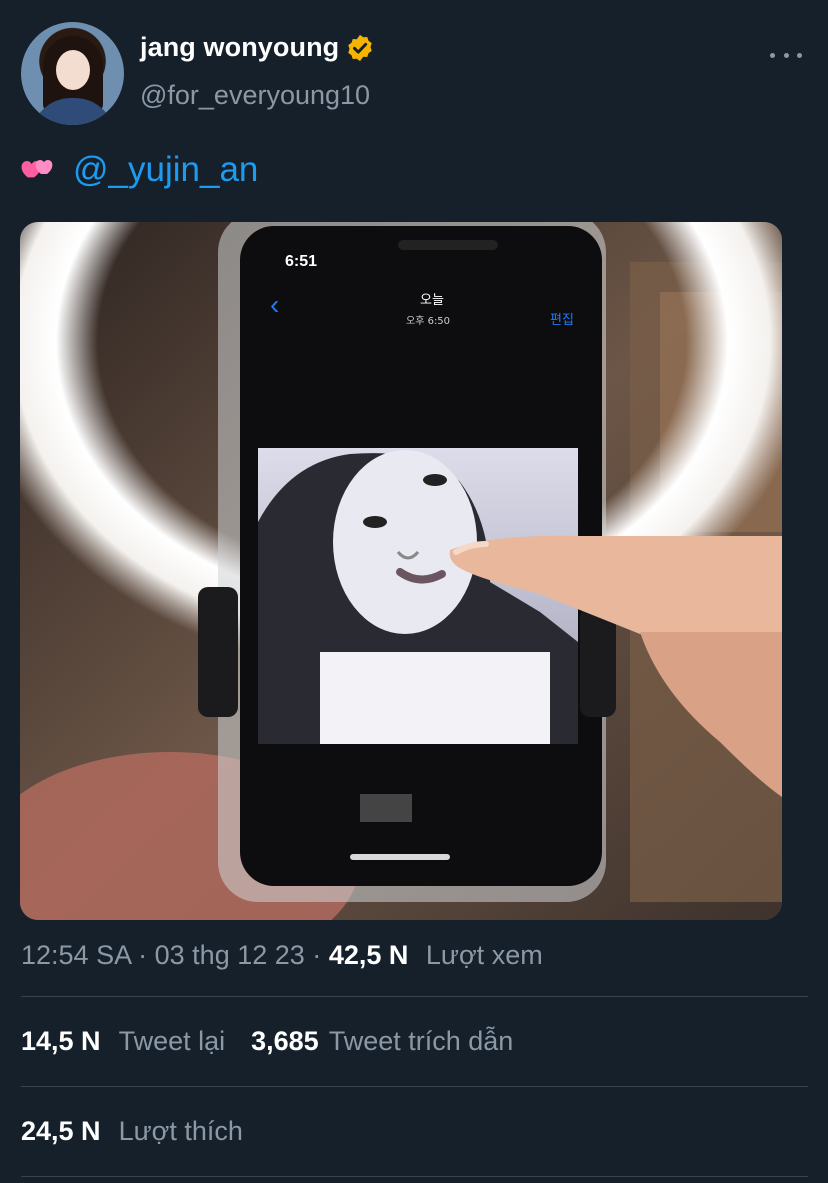  I want to click on avatar-face, so click(73, 70).